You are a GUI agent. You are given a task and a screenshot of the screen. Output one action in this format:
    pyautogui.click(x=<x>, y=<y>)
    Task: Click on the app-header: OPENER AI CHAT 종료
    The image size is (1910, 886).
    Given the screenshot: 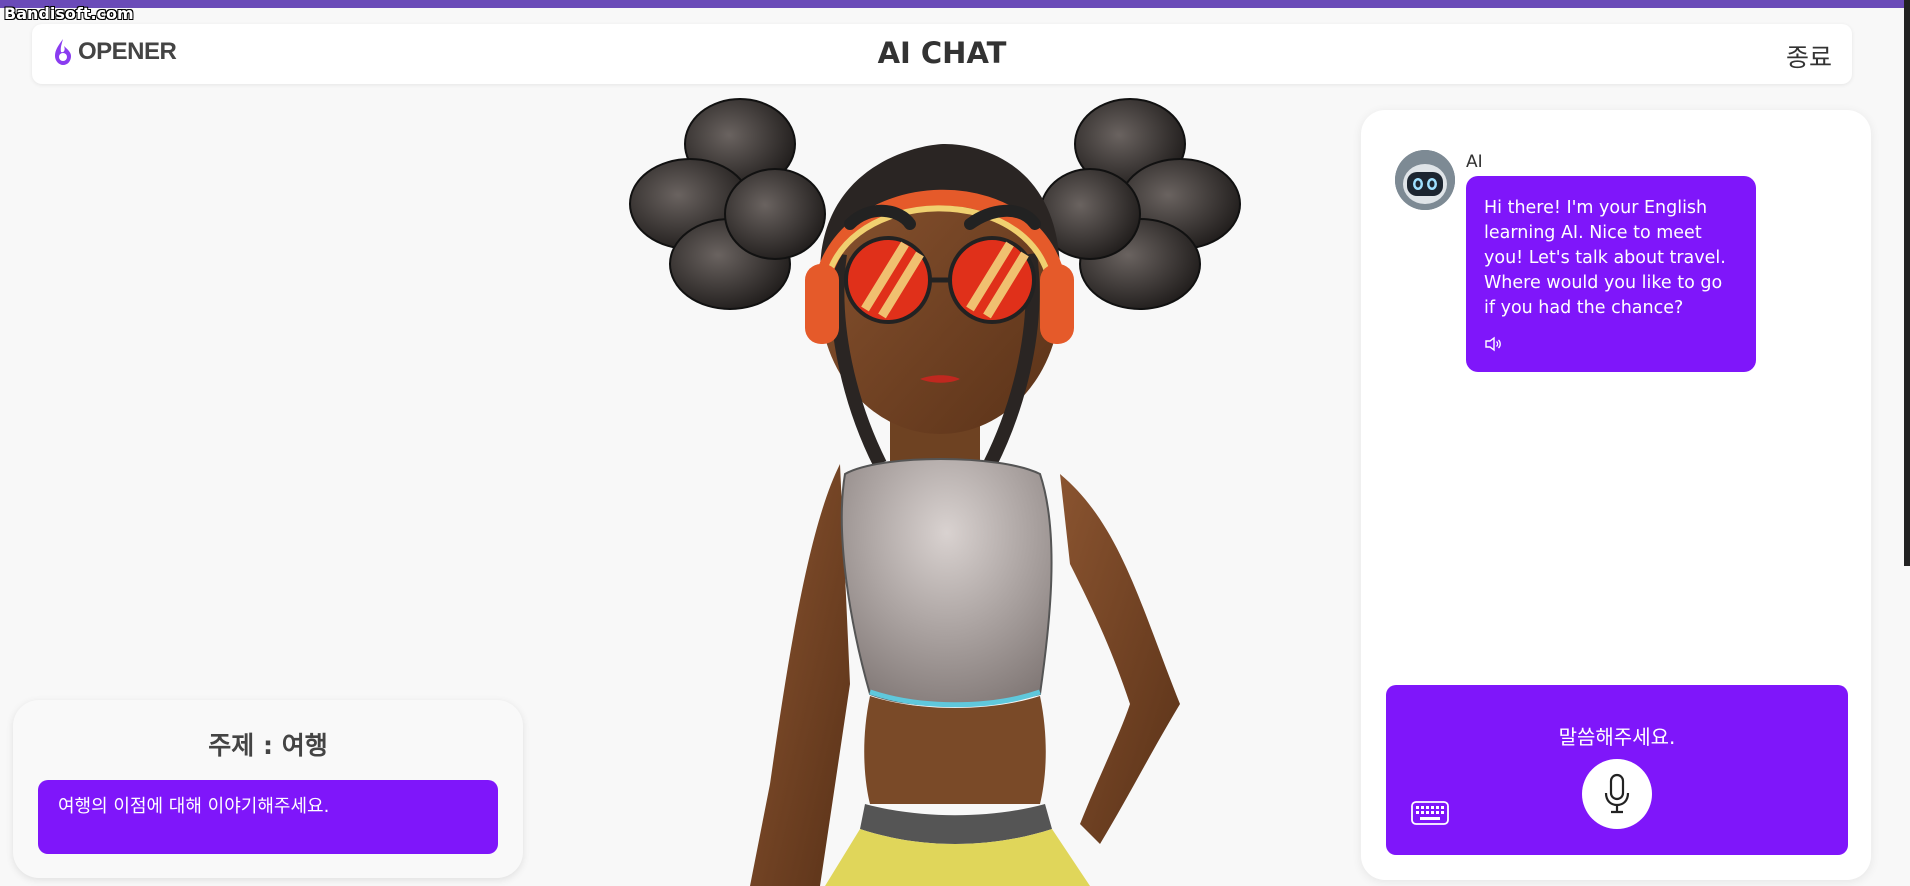 What is the action you would take?
    pyautogui.click(x=942, y=54)
    